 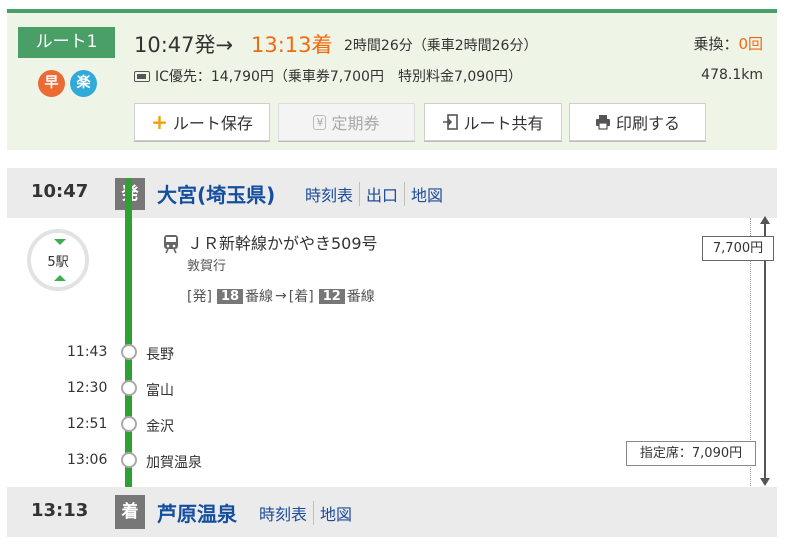 I want to click on triangle-up-icon, so click(x=60, y=278).